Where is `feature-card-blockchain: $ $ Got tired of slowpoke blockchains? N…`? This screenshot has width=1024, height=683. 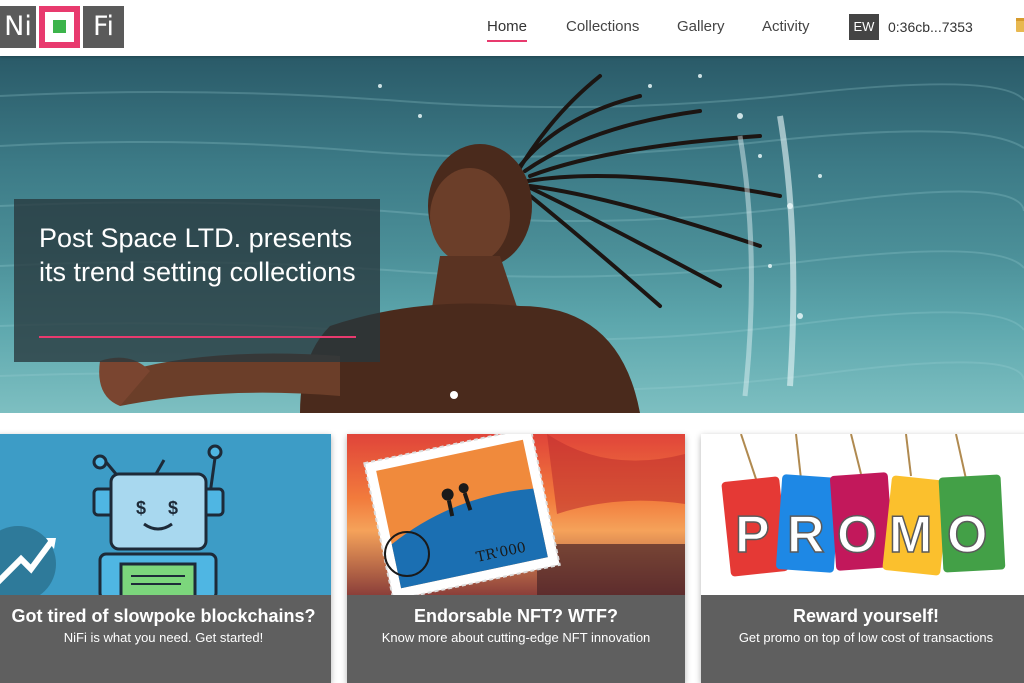 feature-card-blockchain: $ $ Got tired of slowpoke blockchains? N… is located at coordinates (165, 558).